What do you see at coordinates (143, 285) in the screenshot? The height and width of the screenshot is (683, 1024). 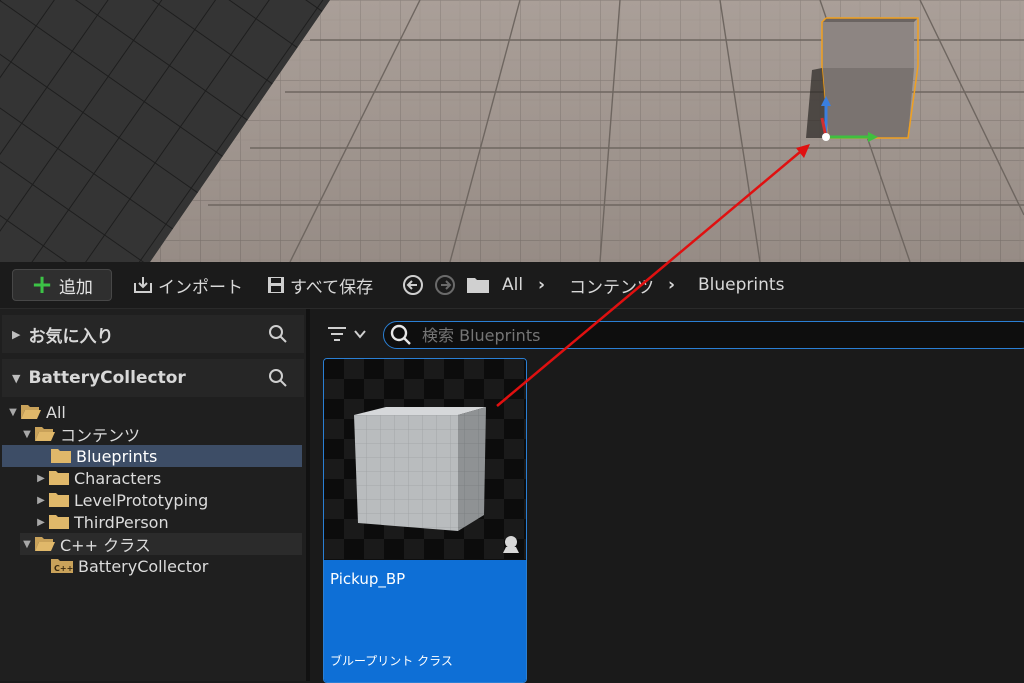 I see `import-icon` at bounding box center [143, 285].